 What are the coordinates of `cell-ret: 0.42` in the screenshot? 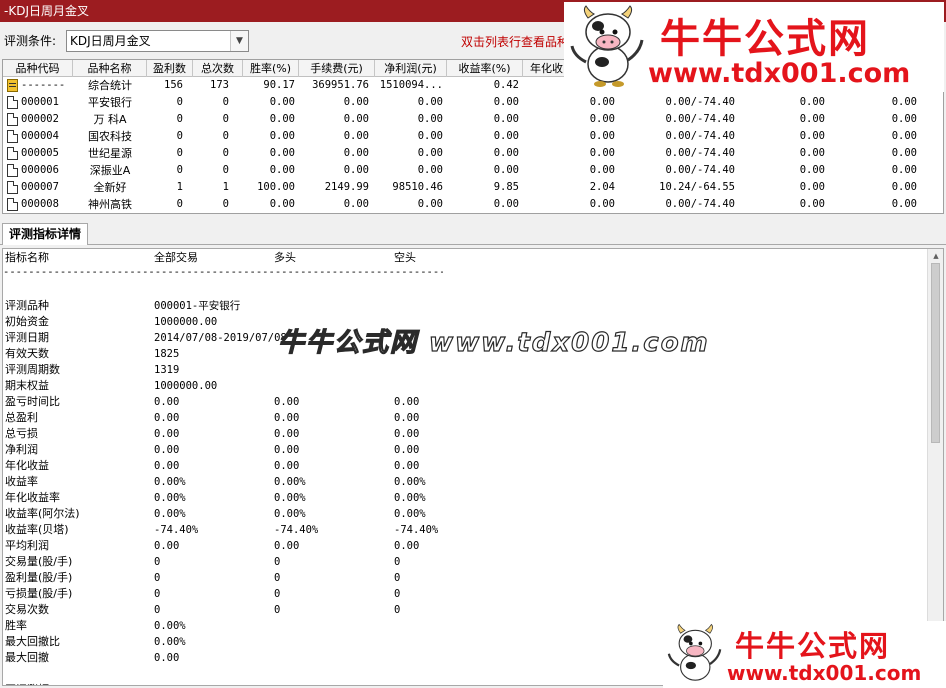 It's located at (506, 85).